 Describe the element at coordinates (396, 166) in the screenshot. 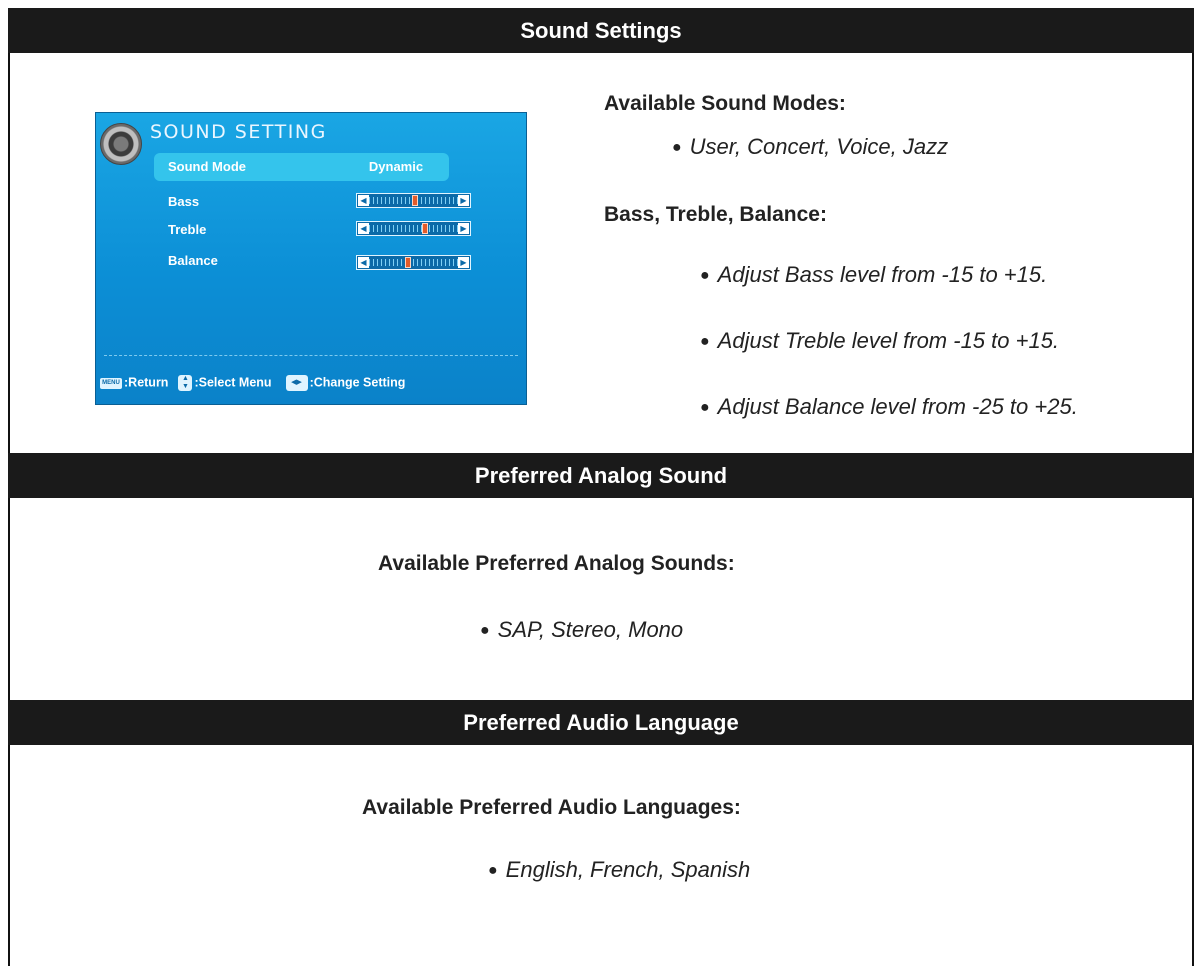

I see `tv-row-sound-mode-value: Dynamic` at that location.